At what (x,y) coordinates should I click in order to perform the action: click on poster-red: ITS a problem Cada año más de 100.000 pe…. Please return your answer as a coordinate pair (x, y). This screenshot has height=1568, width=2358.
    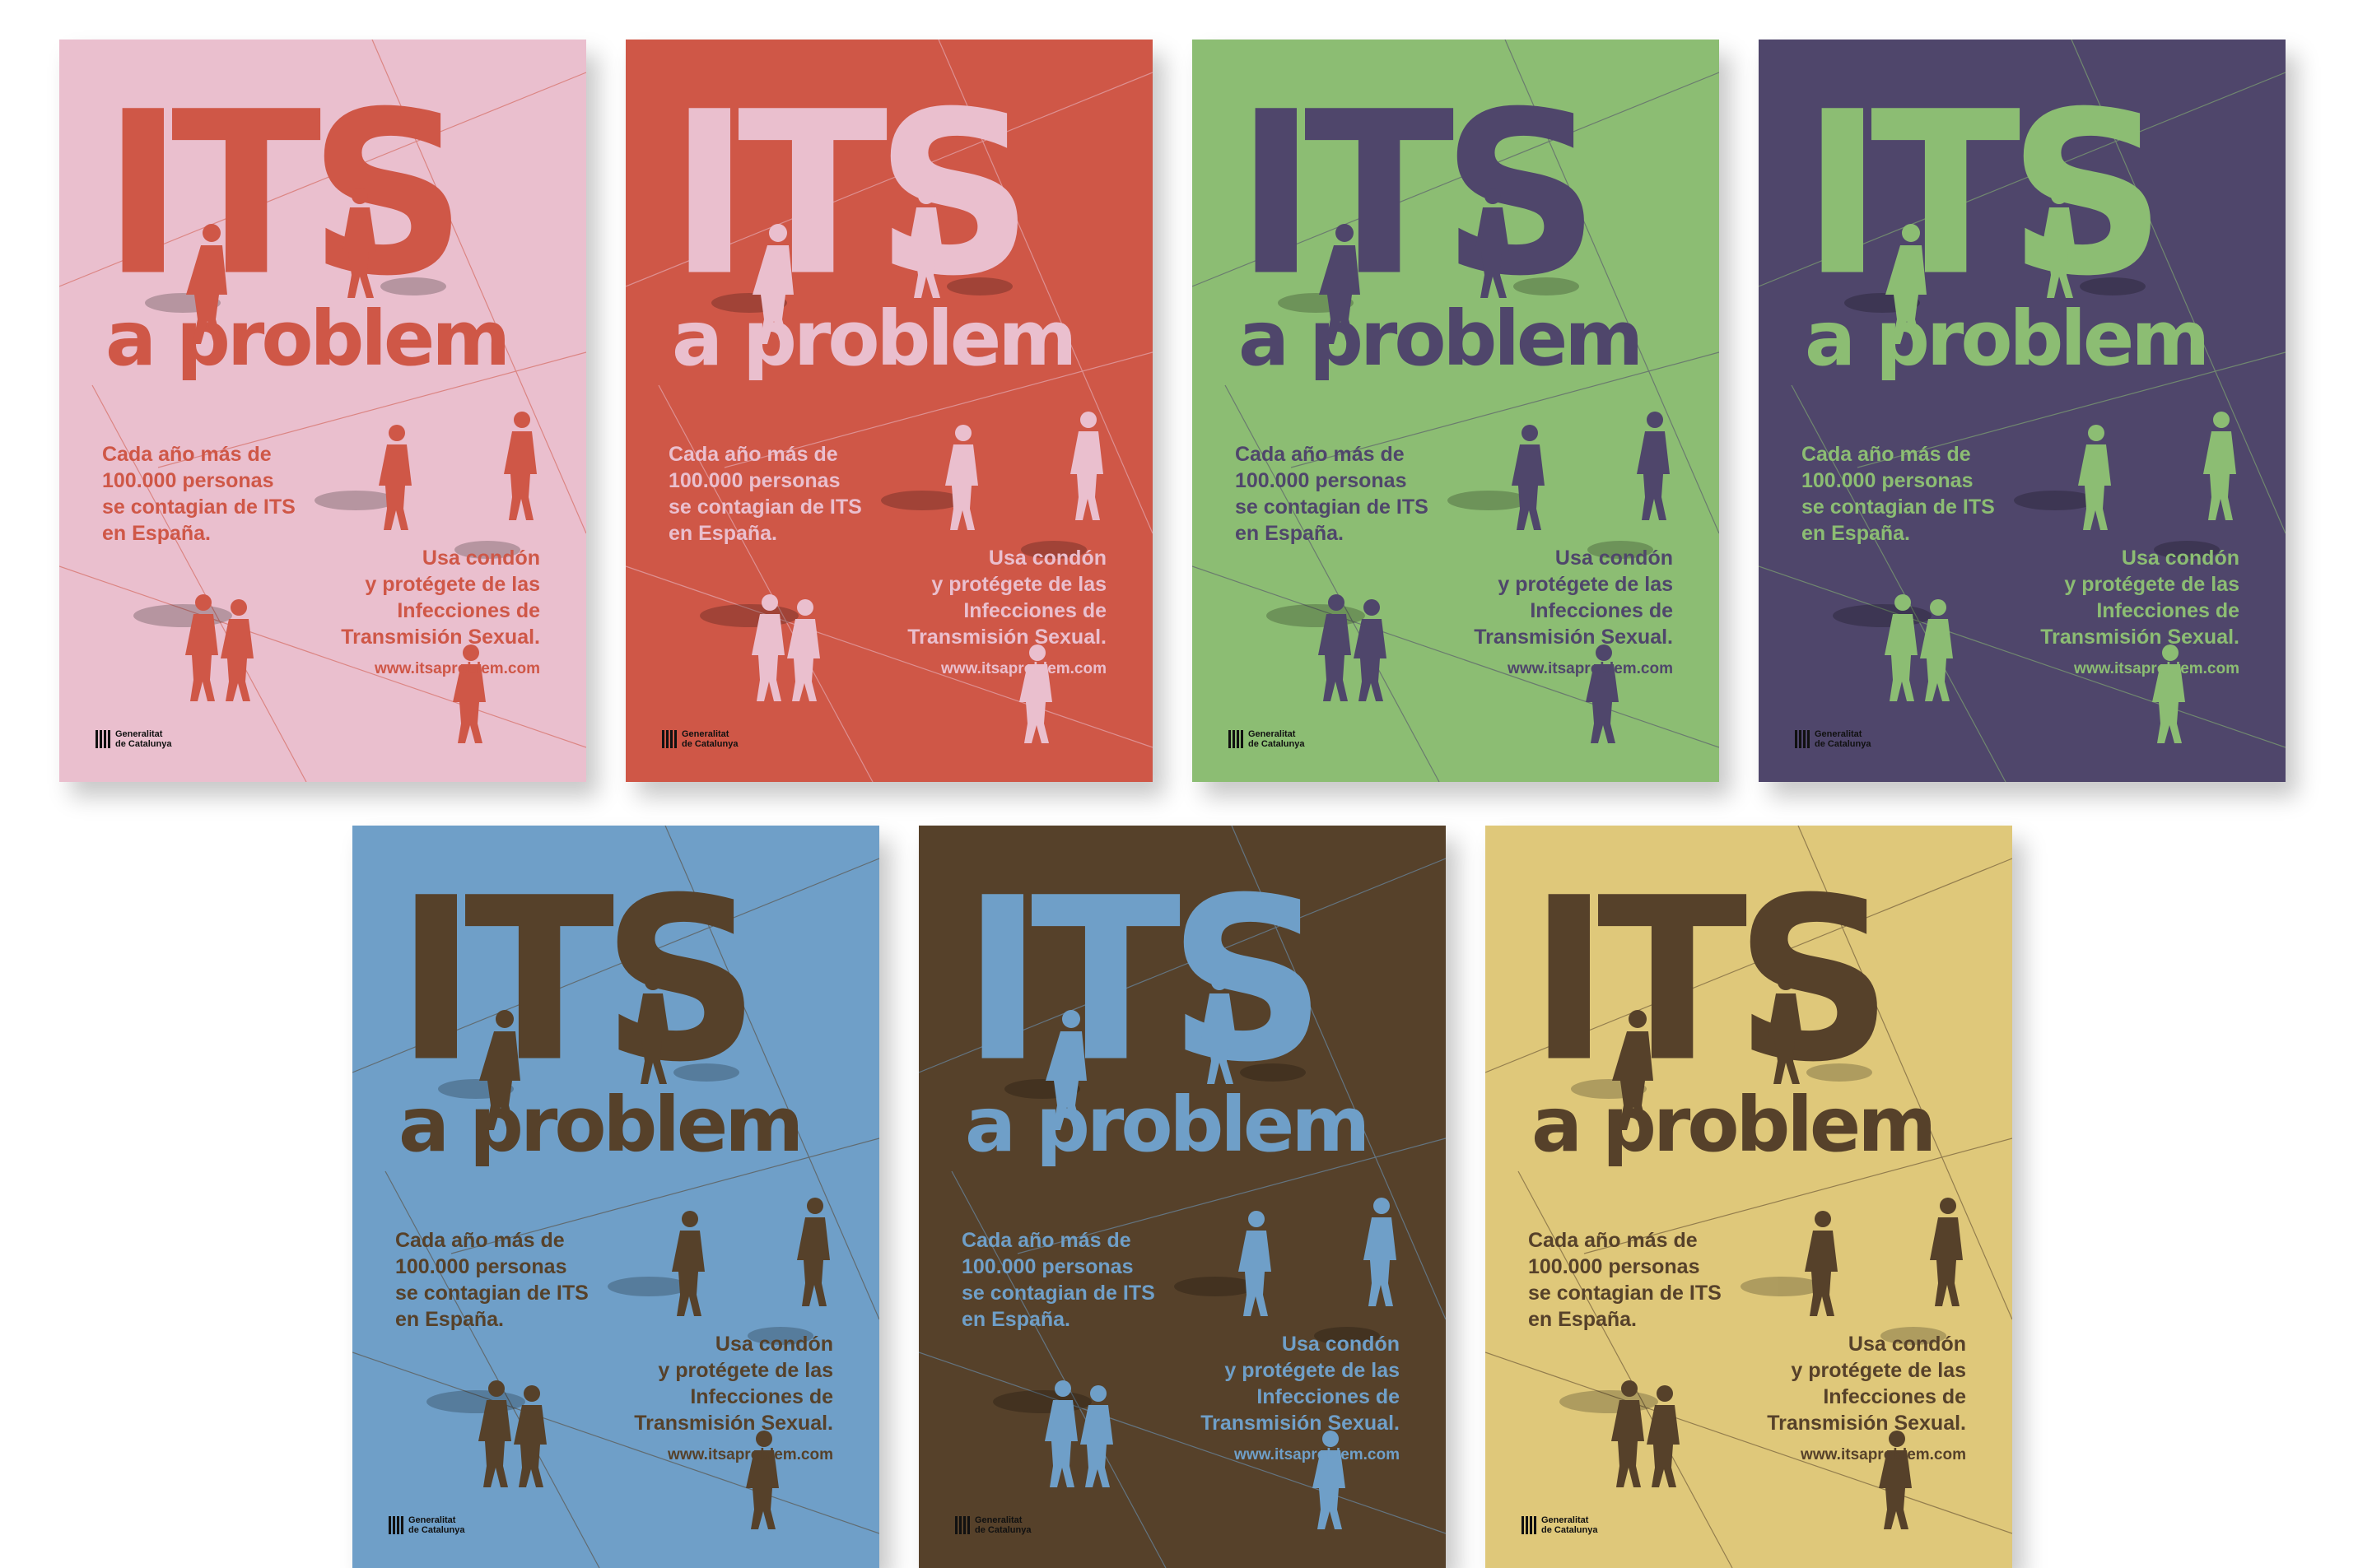
    Looking at the image, I should click on (889, 411).